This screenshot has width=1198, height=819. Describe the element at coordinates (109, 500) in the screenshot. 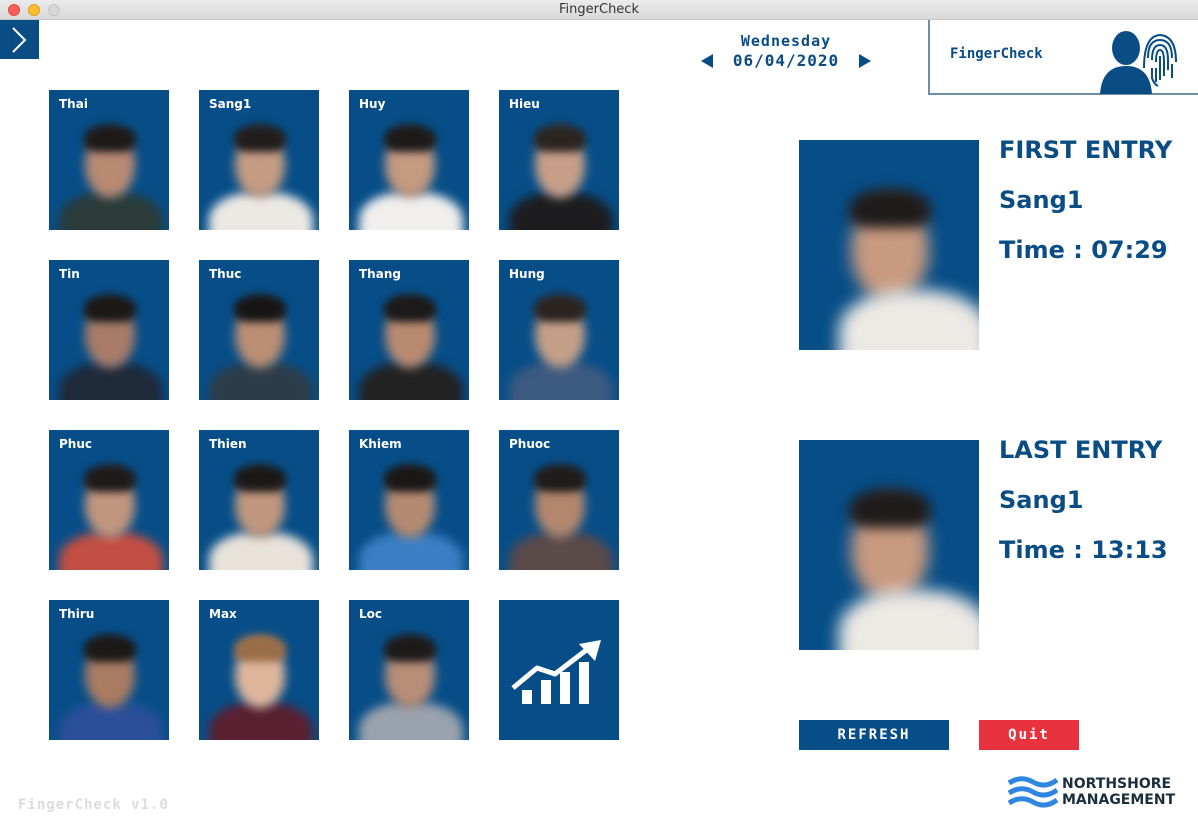

I see `employee-tile: Phuc` at that location.